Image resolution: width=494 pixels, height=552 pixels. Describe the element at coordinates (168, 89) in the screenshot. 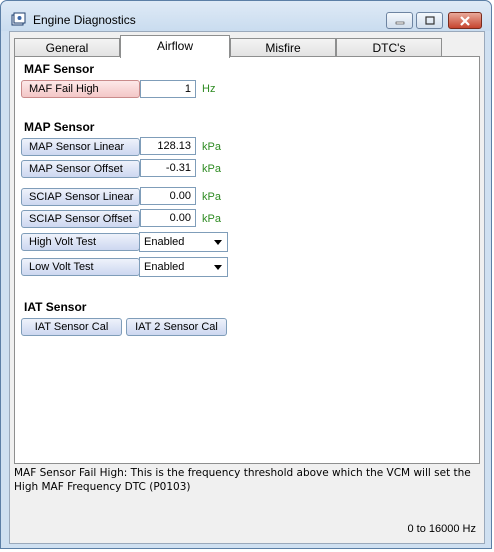

I see `maf-fail-high-field: 1` at that location.